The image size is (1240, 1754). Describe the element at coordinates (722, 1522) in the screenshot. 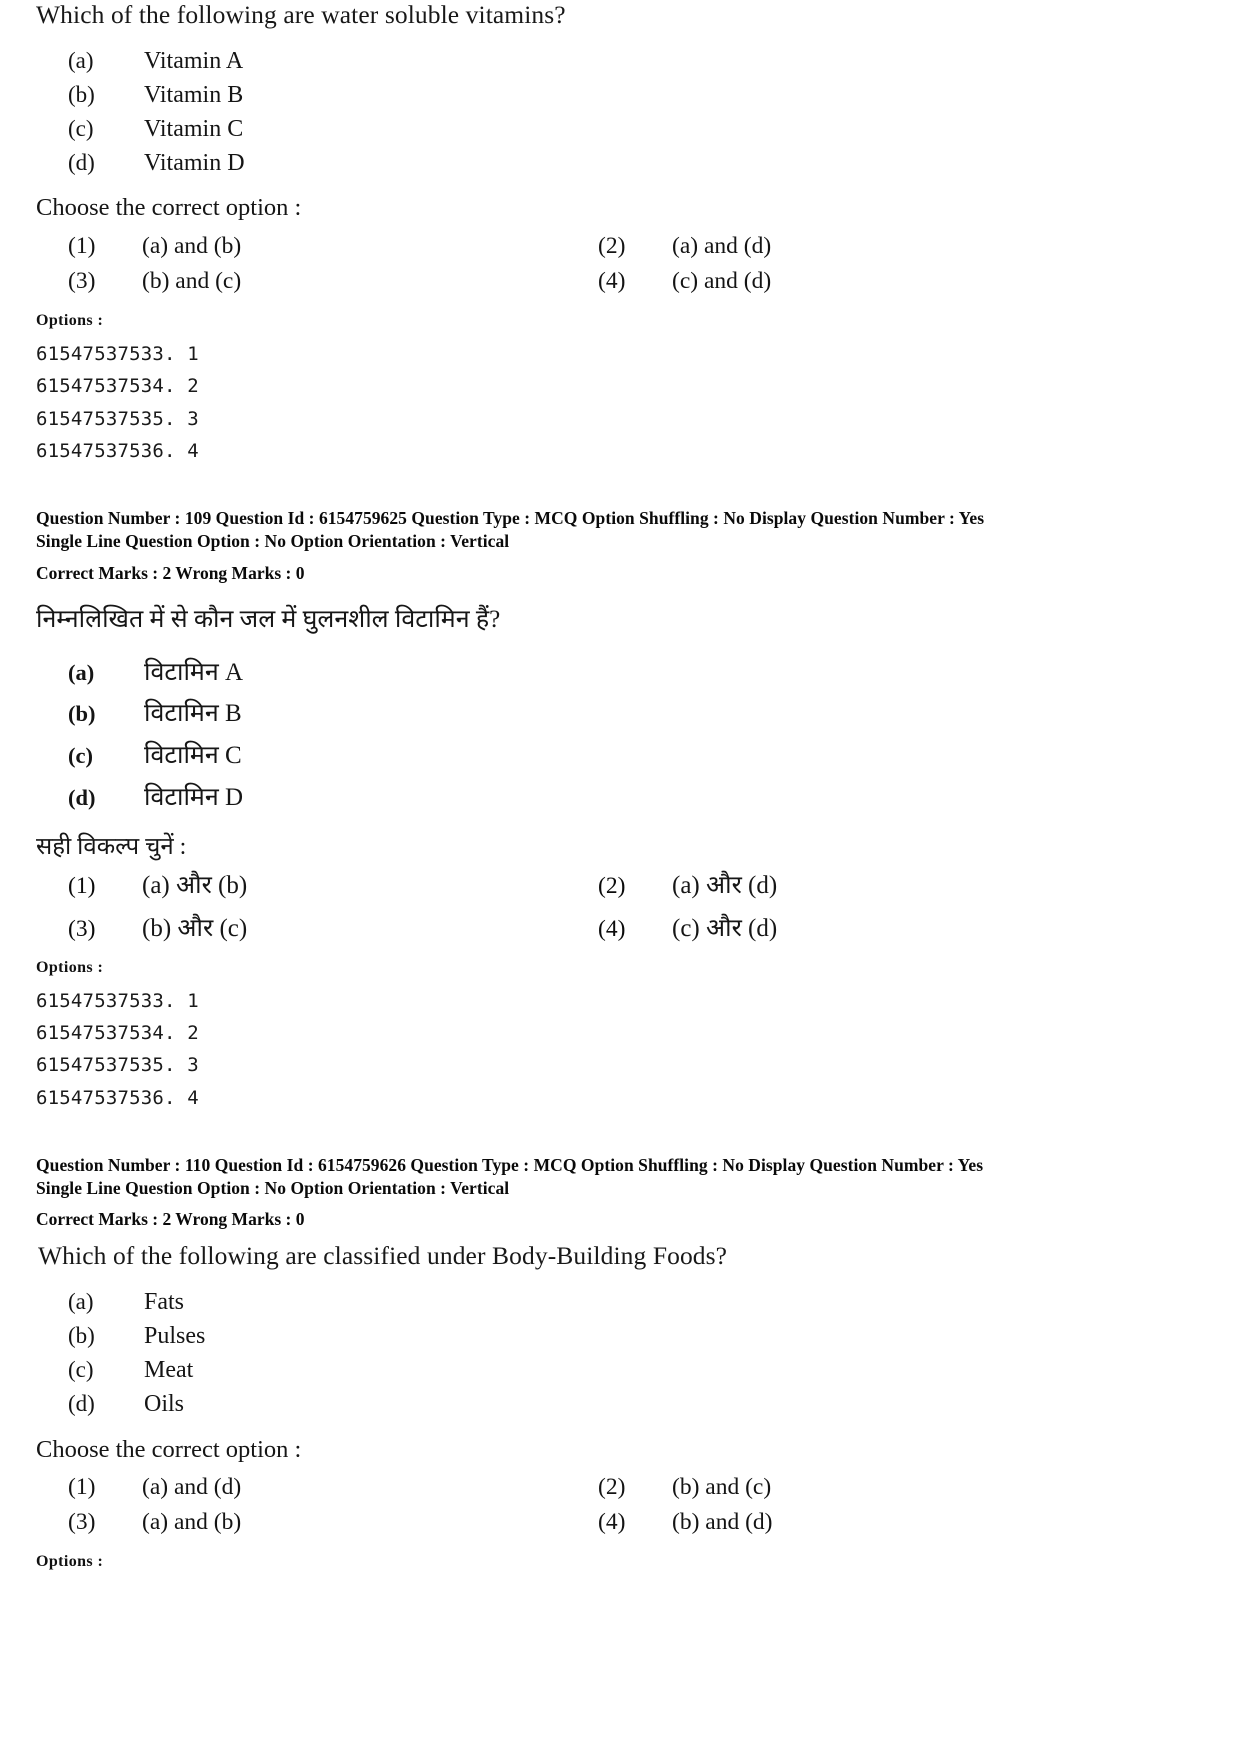

I see `answer-choice-text-4: (b) and (d)` at that location.